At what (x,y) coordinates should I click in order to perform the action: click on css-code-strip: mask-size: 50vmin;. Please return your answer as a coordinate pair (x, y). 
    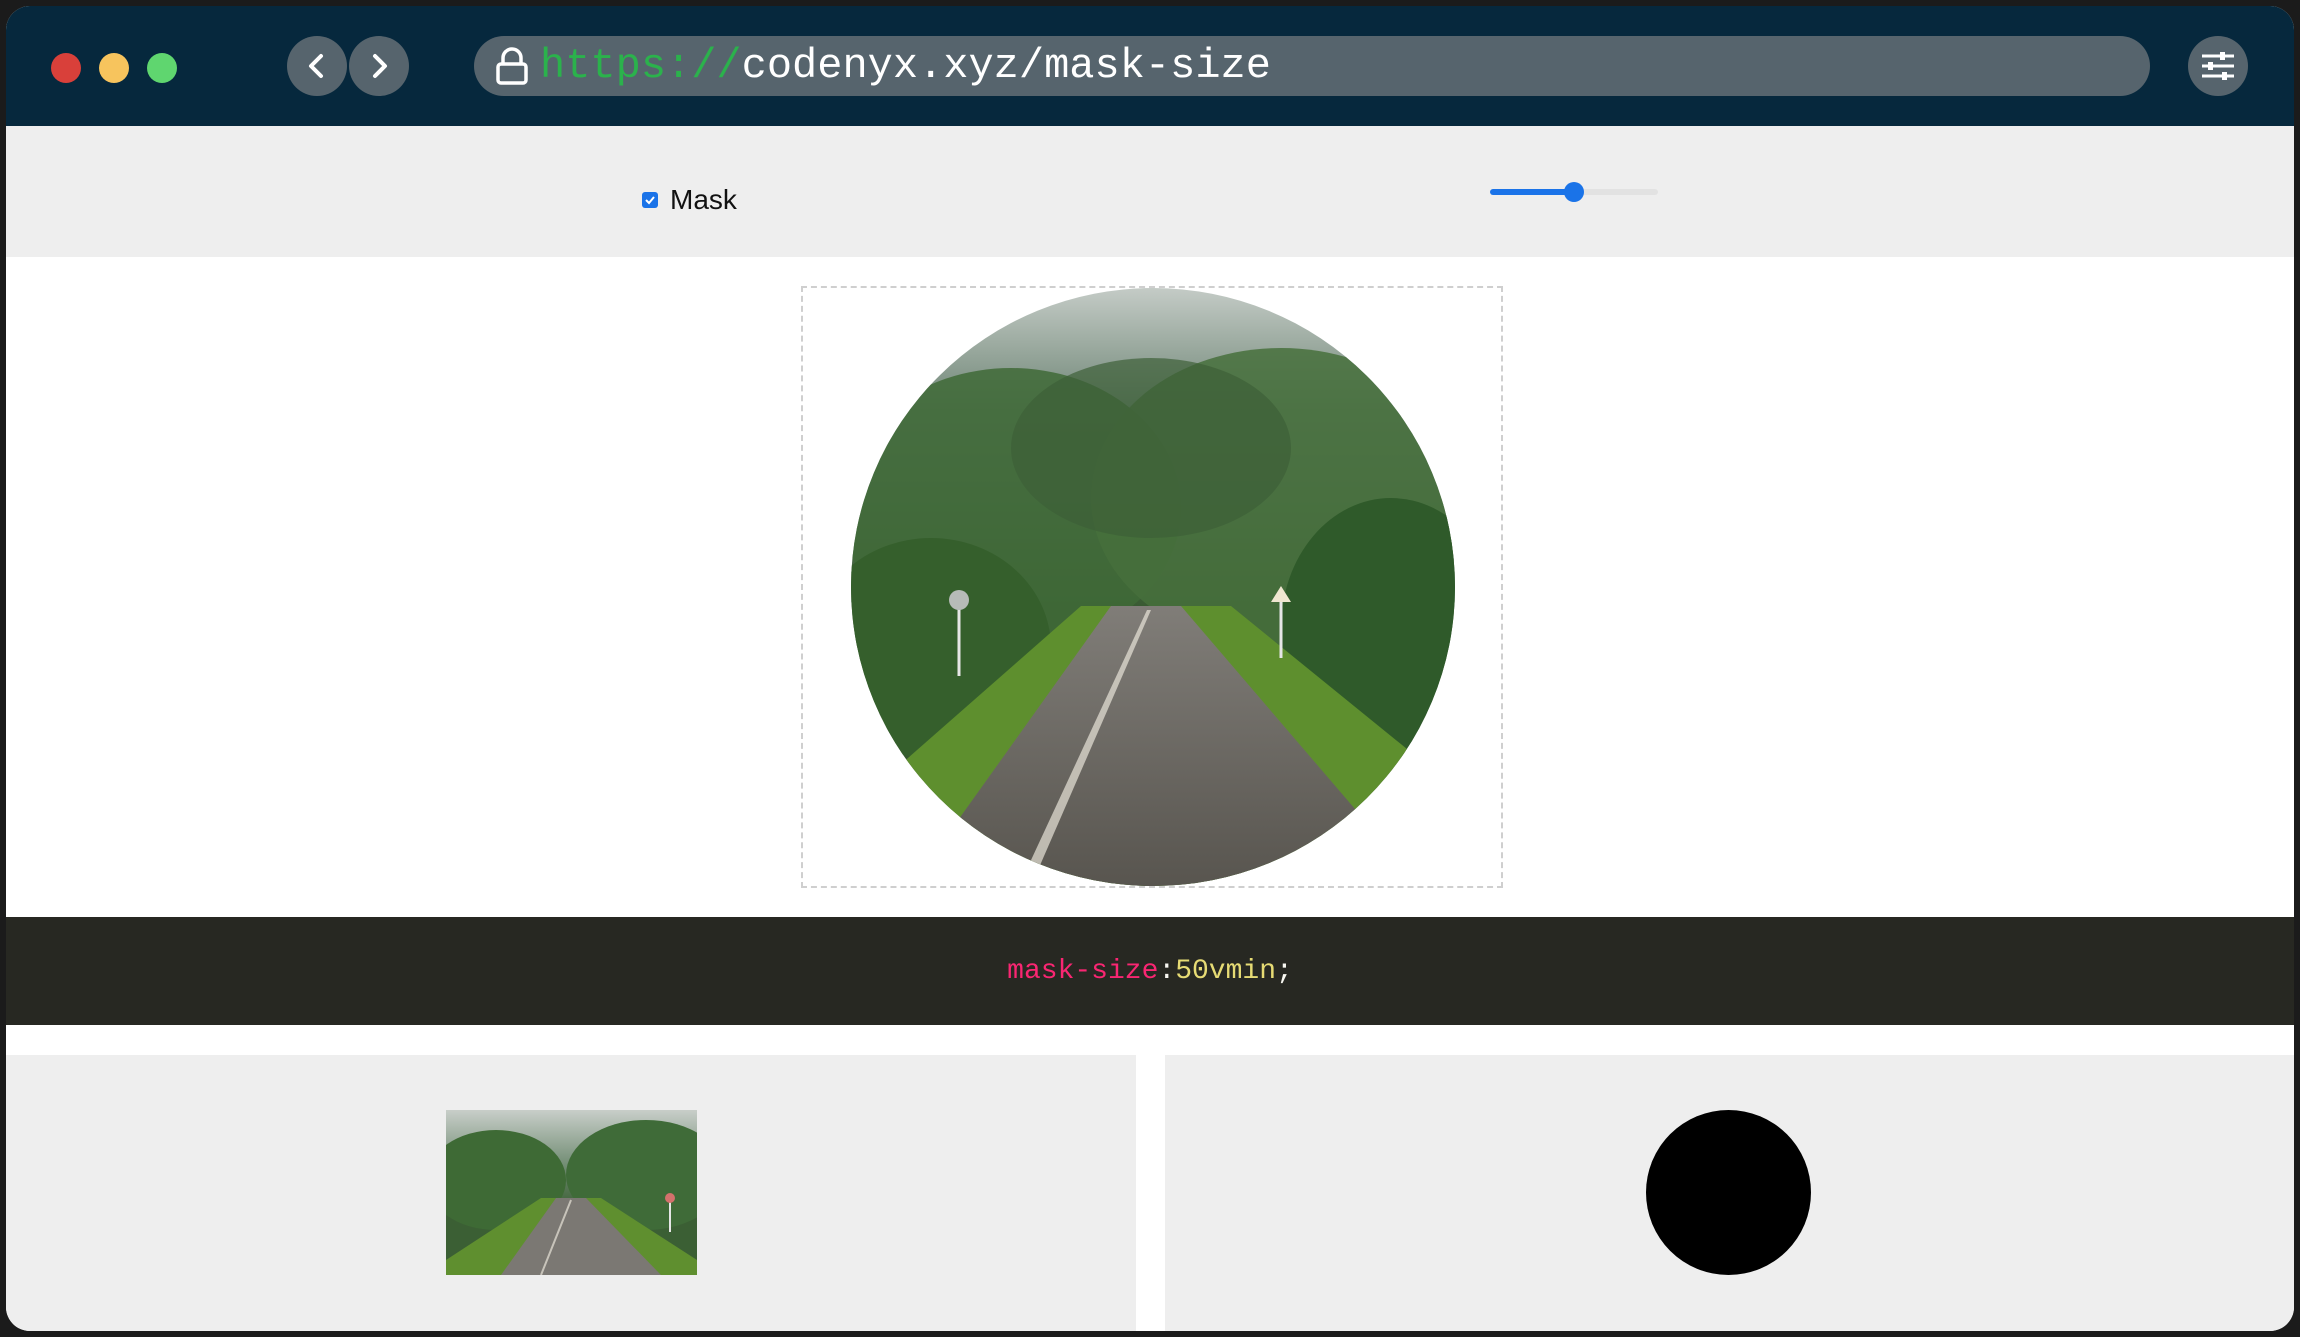
    Looking at the image, I should click on (1150, 971).